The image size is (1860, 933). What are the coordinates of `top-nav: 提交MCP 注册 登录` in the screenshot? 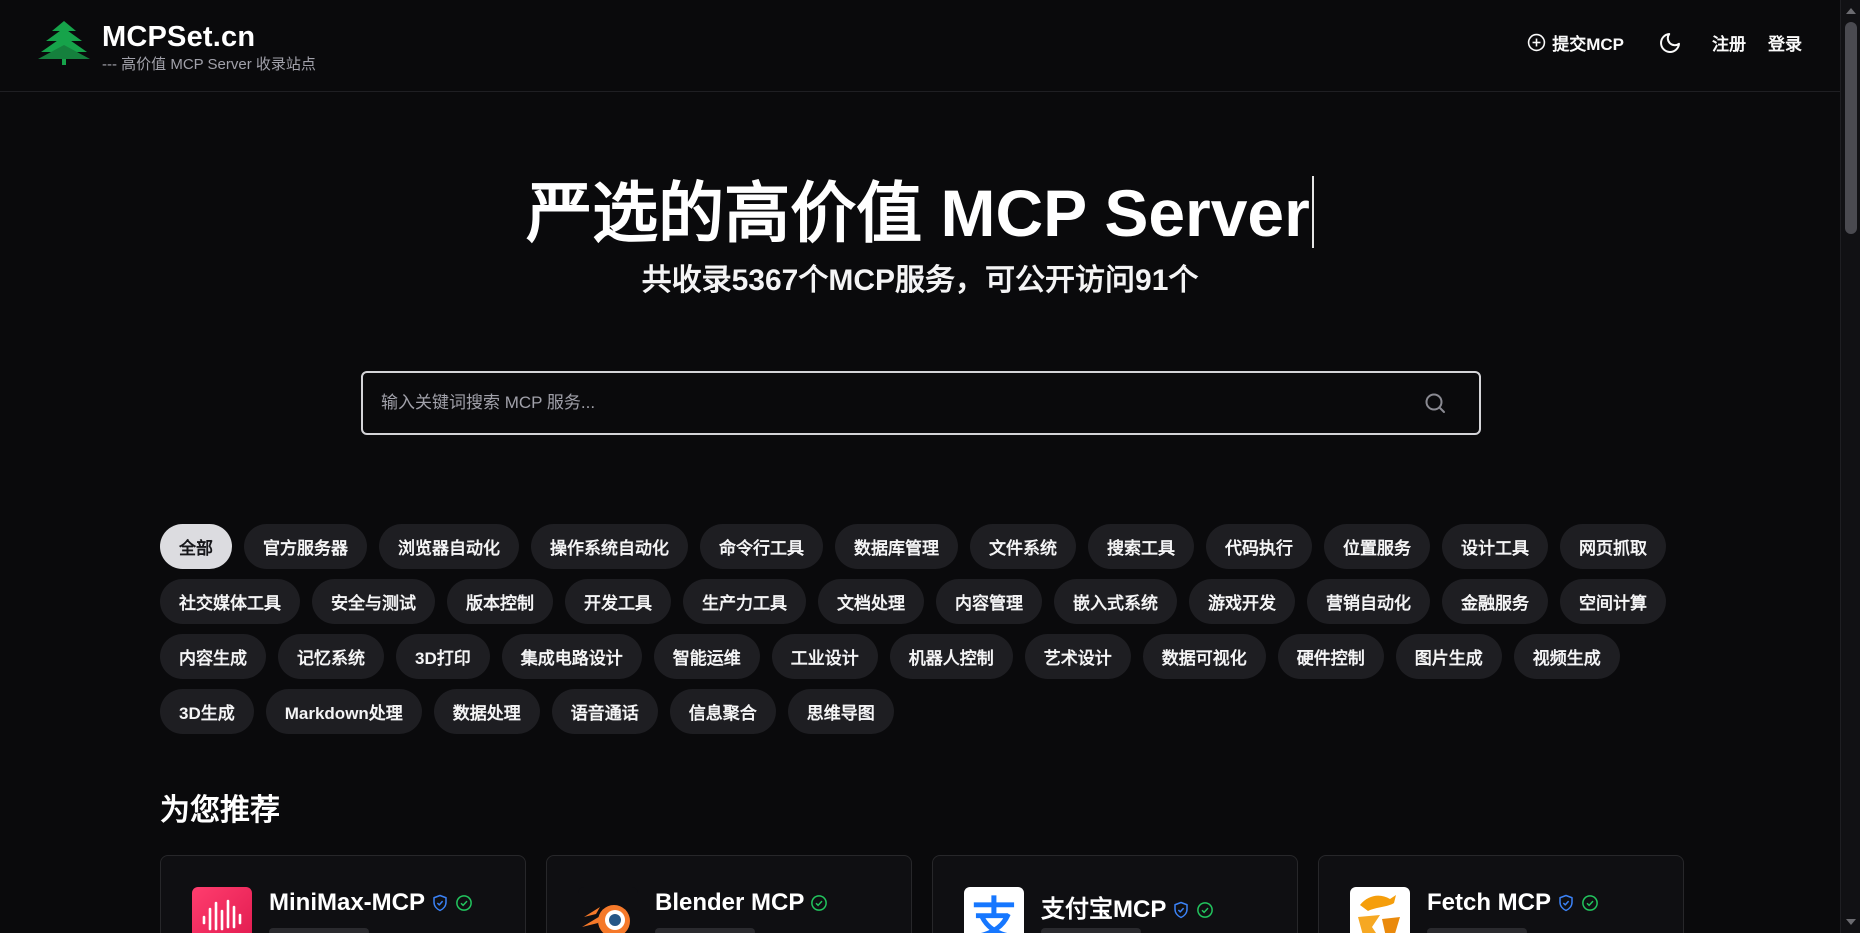 It's located at (1664, 42).